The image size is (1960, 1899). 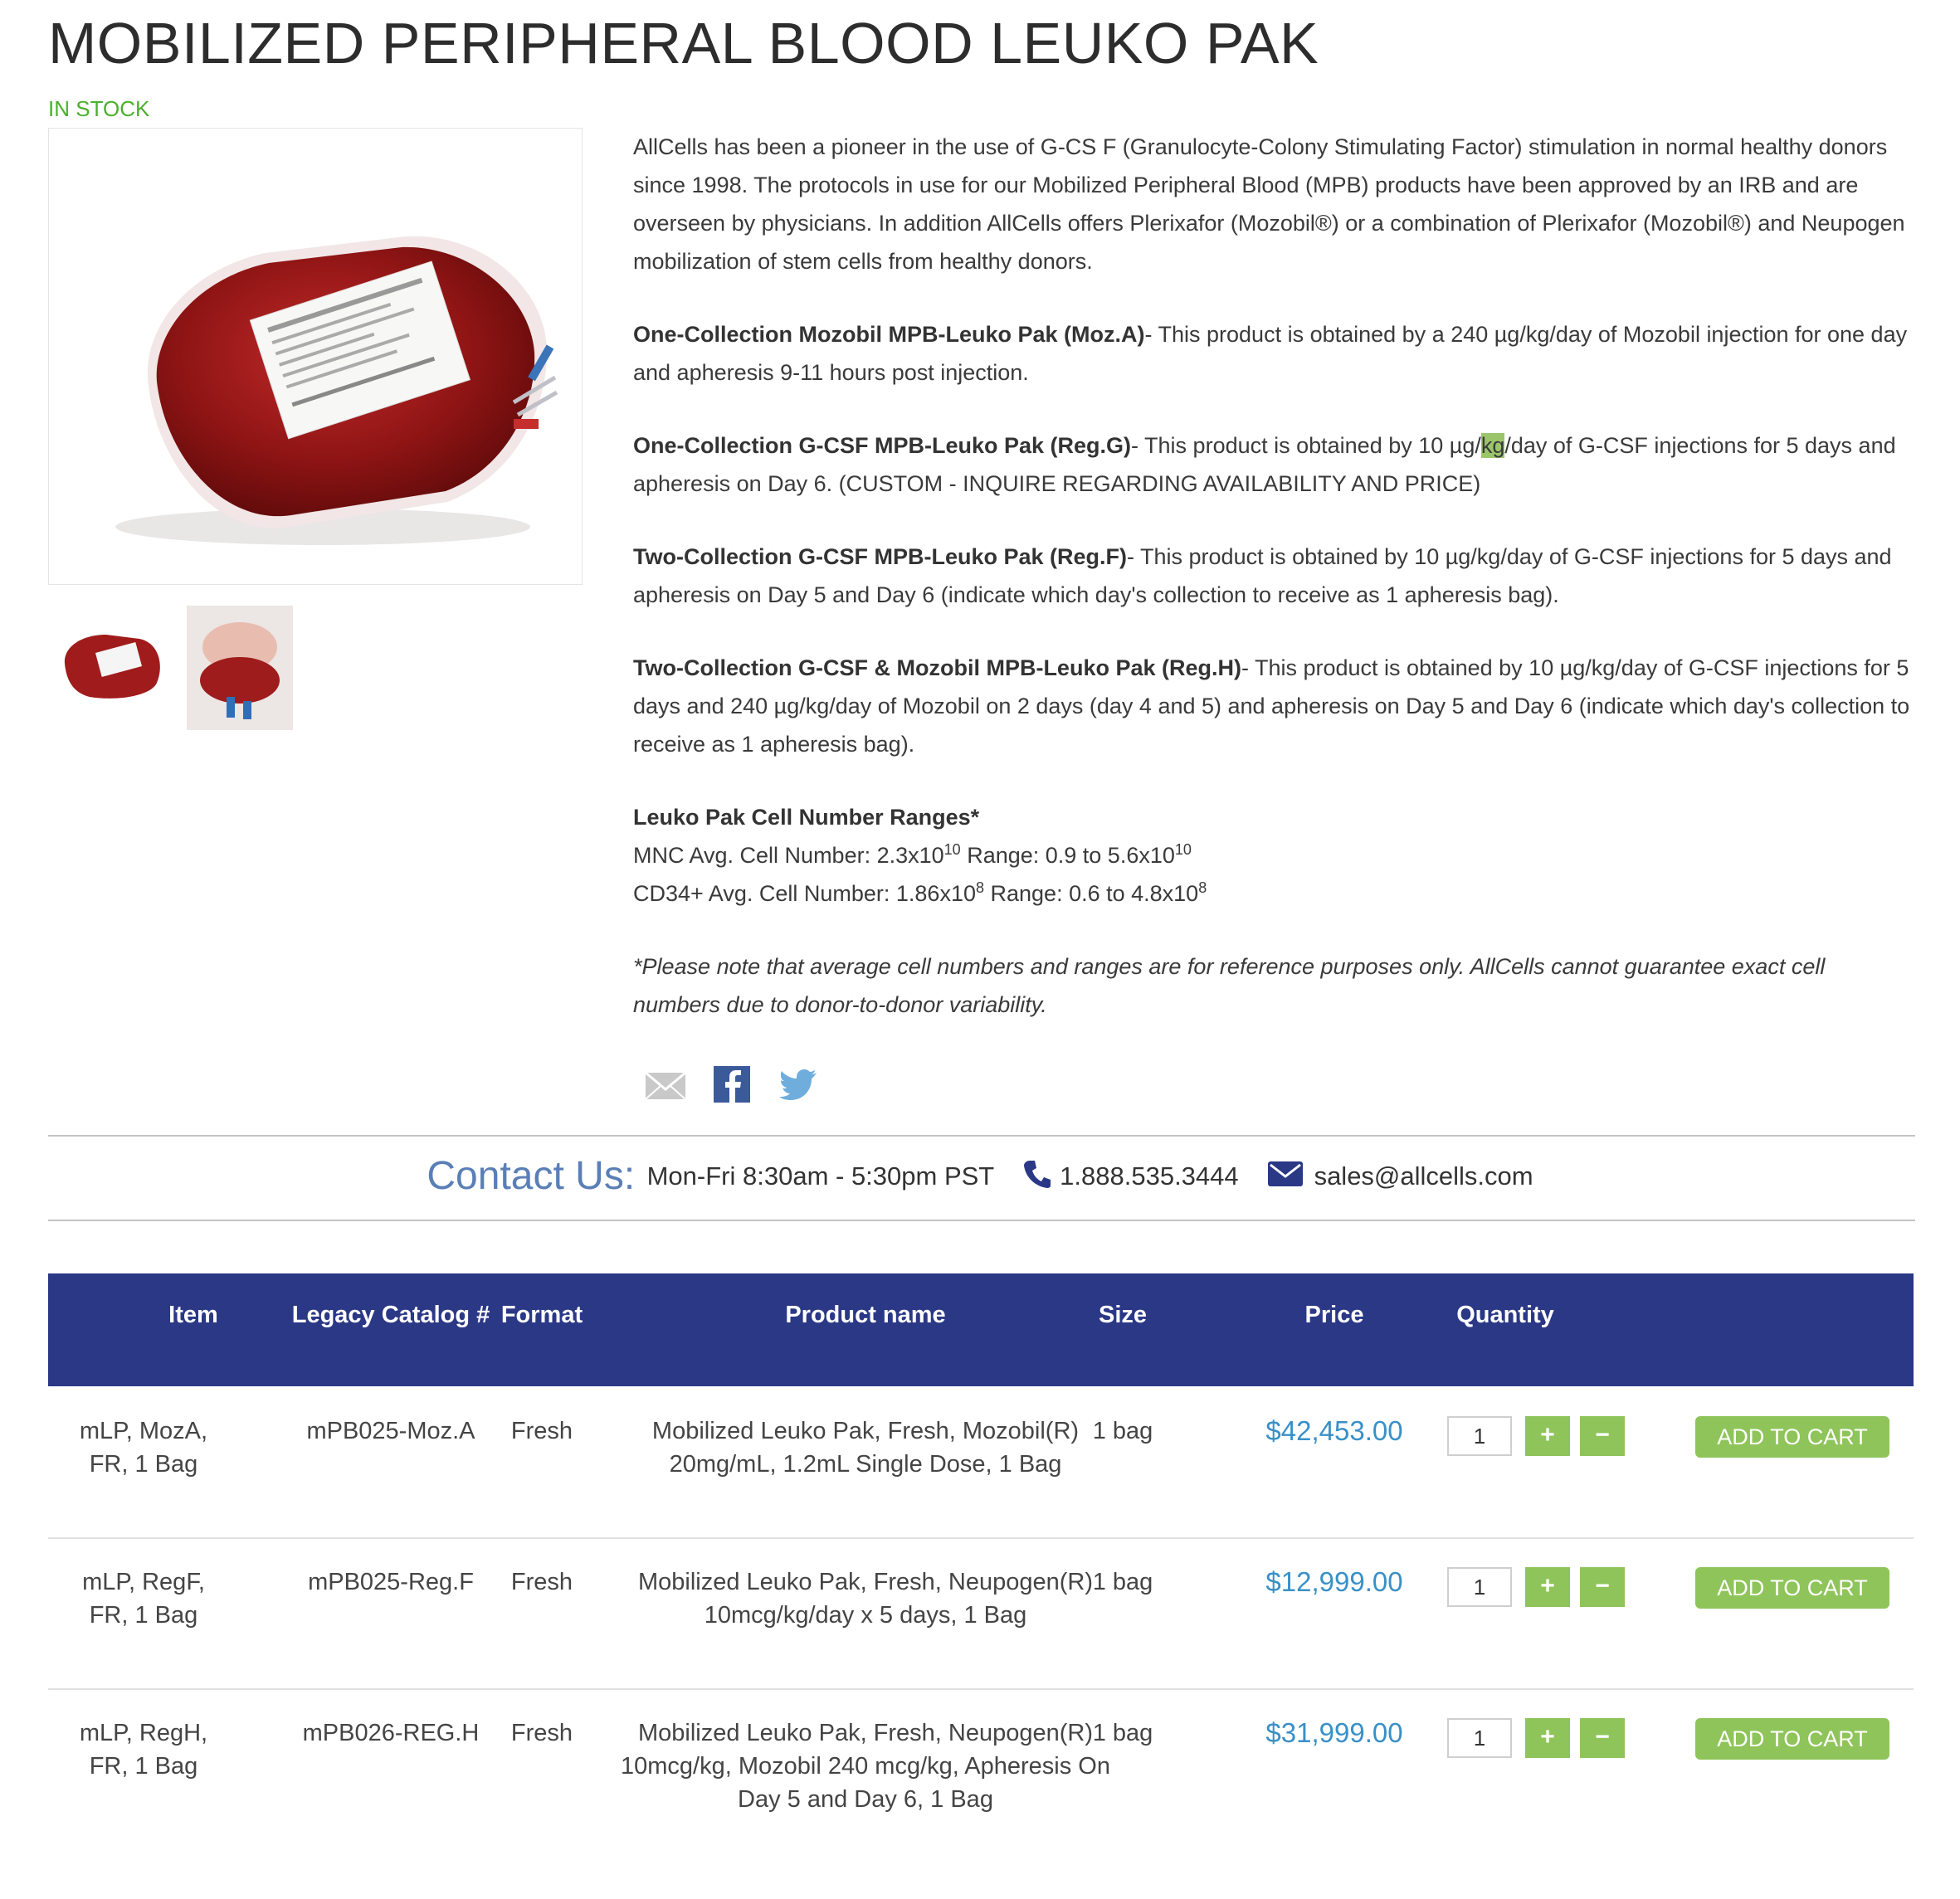 What do you see at coordinates (1149, 1176) in the screenshot?
I see `contact-phone: 1.888.535.3444` at bounding box center [1149, 1176].